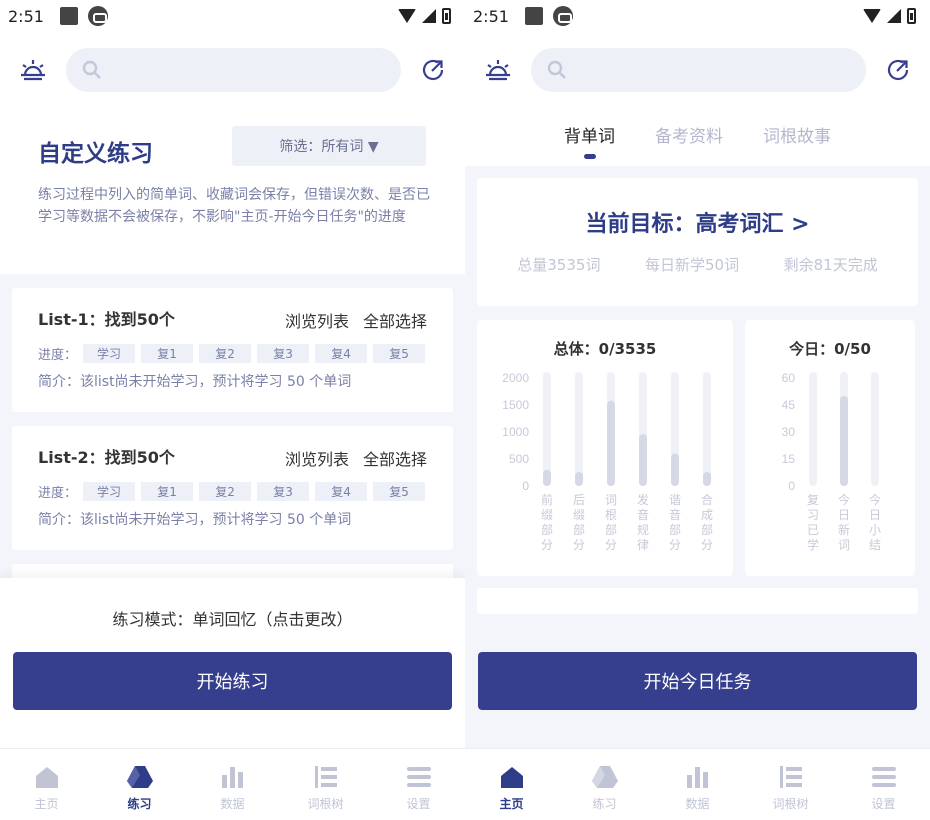 The width and height of the screenshot is (930, 820). What do you see at coordinates (139, 804) in the screenshot?
I see `nav-label: 练习` at bounding box center [139, 804].